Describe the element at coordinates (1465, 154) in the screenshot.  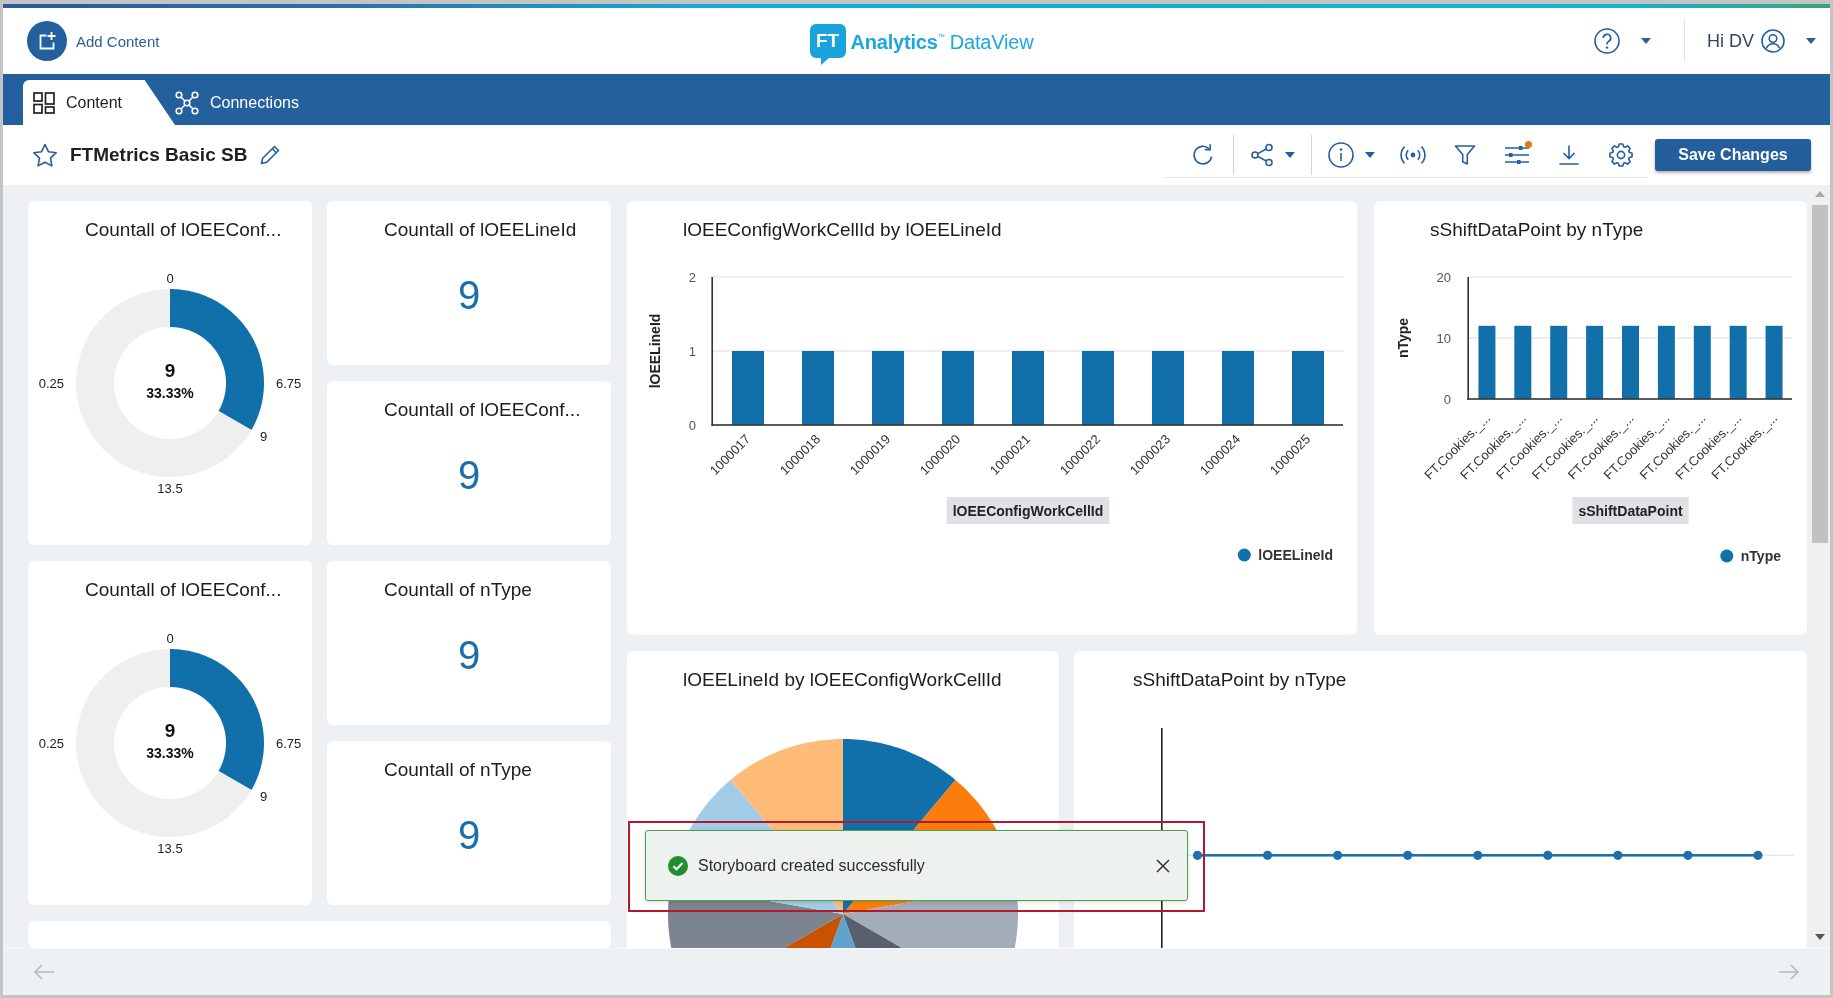
I see `filter-icon` at that location.